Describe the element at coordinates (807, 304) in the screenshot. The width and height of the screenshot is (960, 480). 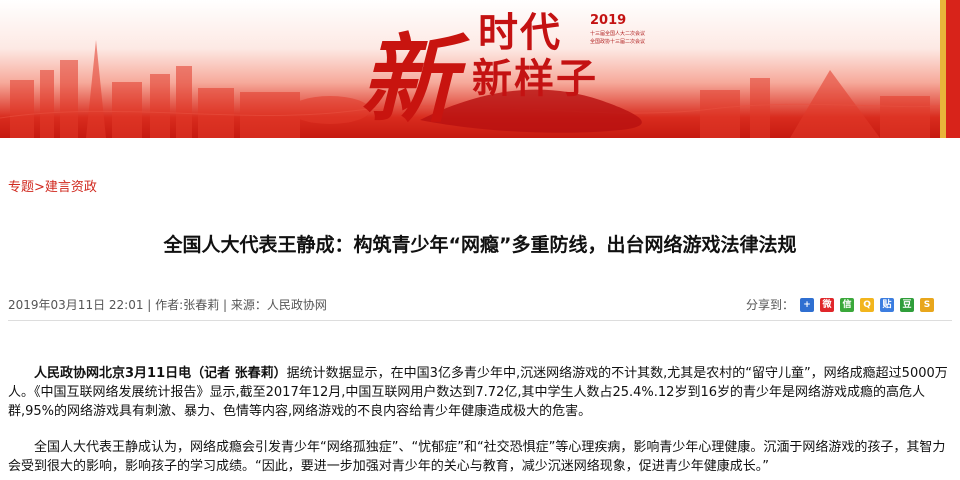
I see `plus-share-icon: +` at that location.